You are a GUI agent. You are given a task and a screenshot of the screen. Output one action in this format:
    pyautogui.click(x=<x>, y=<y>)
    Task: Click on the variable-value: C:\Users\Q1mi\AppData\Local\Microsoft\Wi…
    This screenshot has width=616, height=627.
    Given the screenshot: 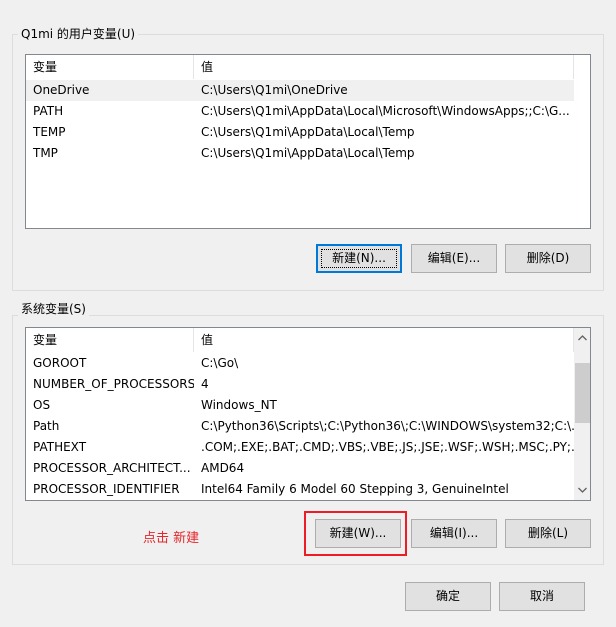 What is the action you would take?
    pyautogui.click(x=385, y=111)
    